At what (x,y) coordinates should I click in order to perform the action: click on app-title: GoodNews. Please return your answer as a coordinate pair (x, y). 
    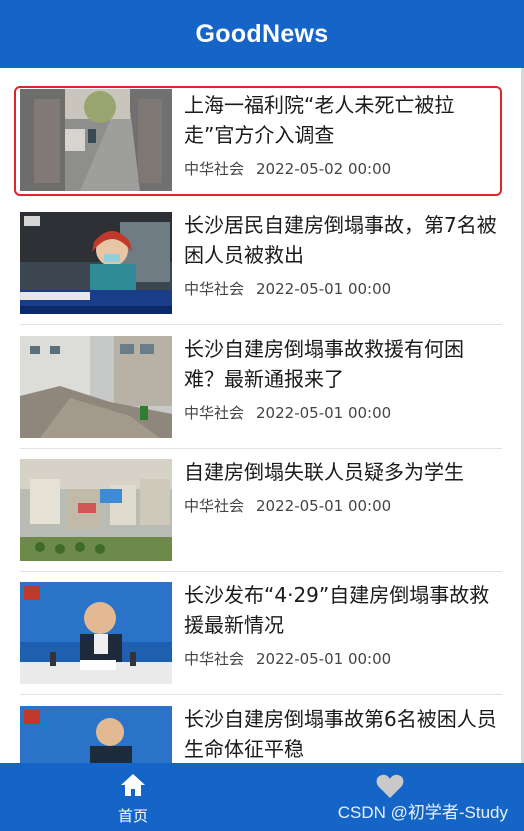
    Looking at the image, I should click on (262, 33).